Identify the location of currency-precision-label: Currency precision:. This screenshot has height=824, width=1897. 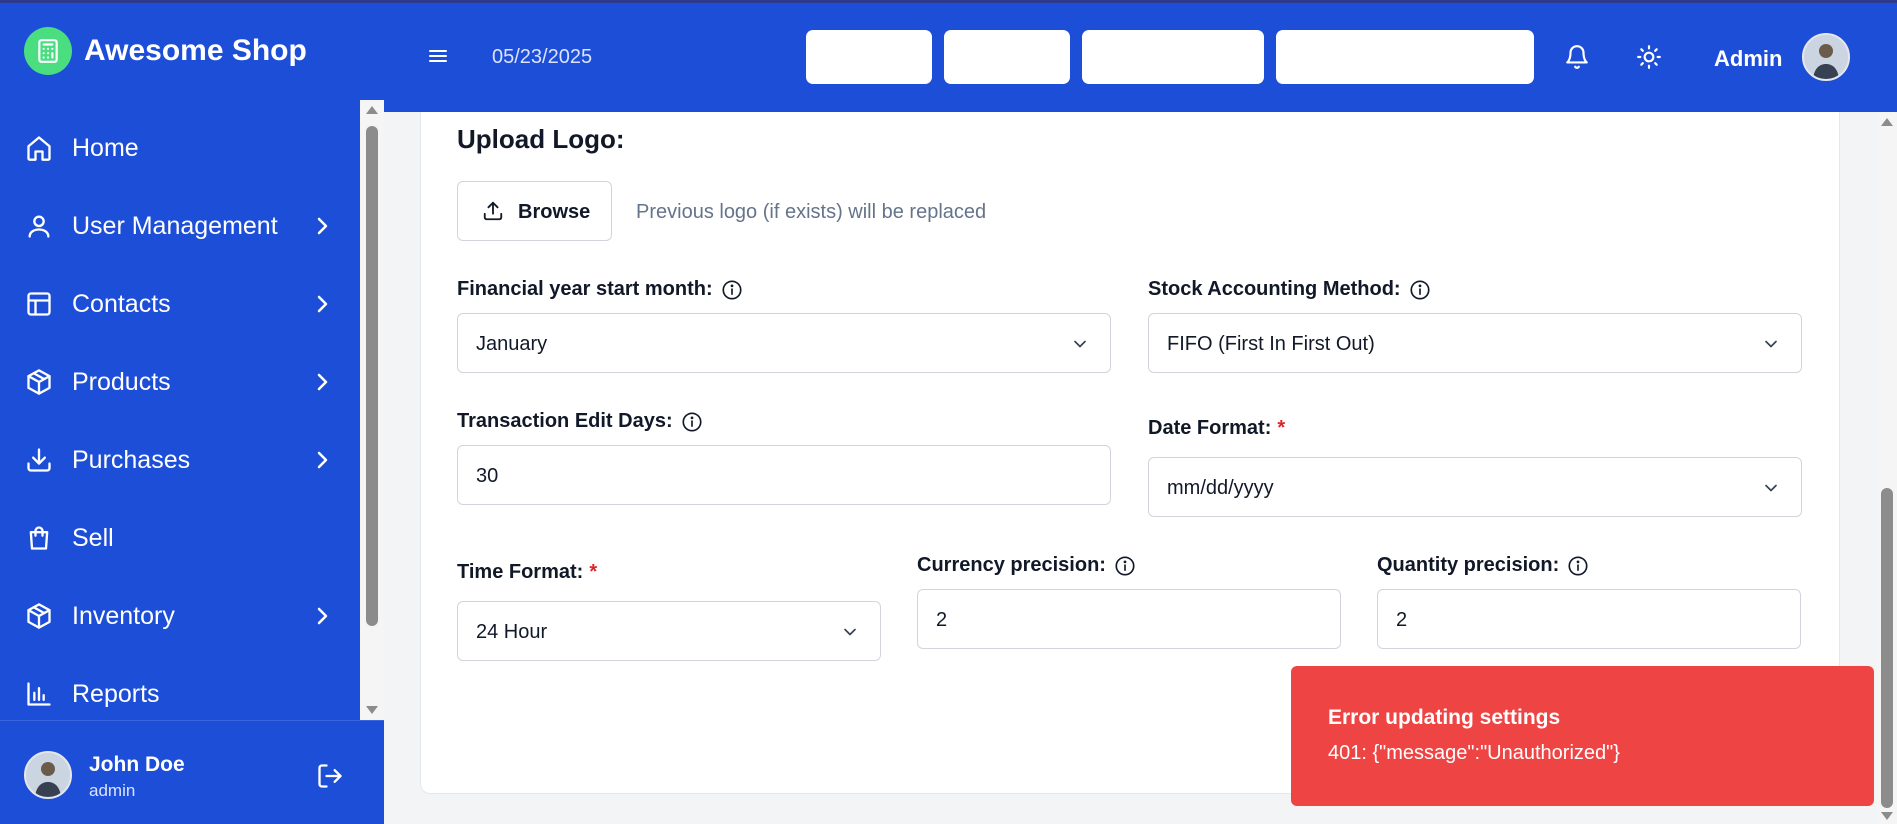
(1026, 565).